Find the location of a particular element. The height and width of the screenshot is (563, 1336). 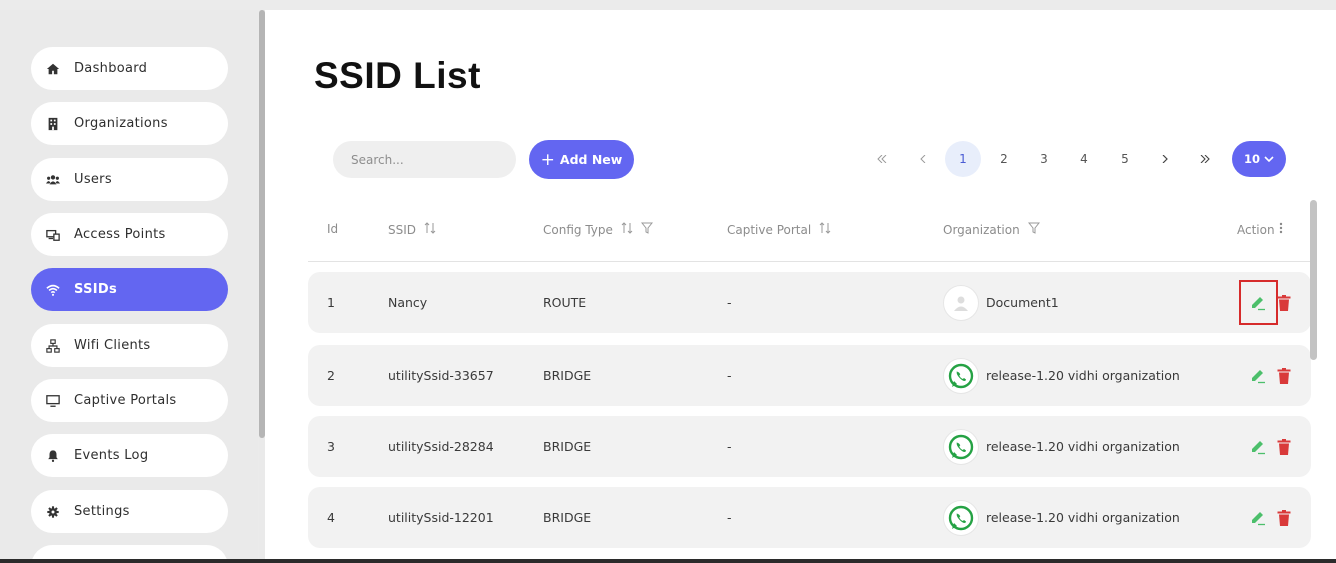

page-button-2: 2 is located at coordinates (1004, 159).